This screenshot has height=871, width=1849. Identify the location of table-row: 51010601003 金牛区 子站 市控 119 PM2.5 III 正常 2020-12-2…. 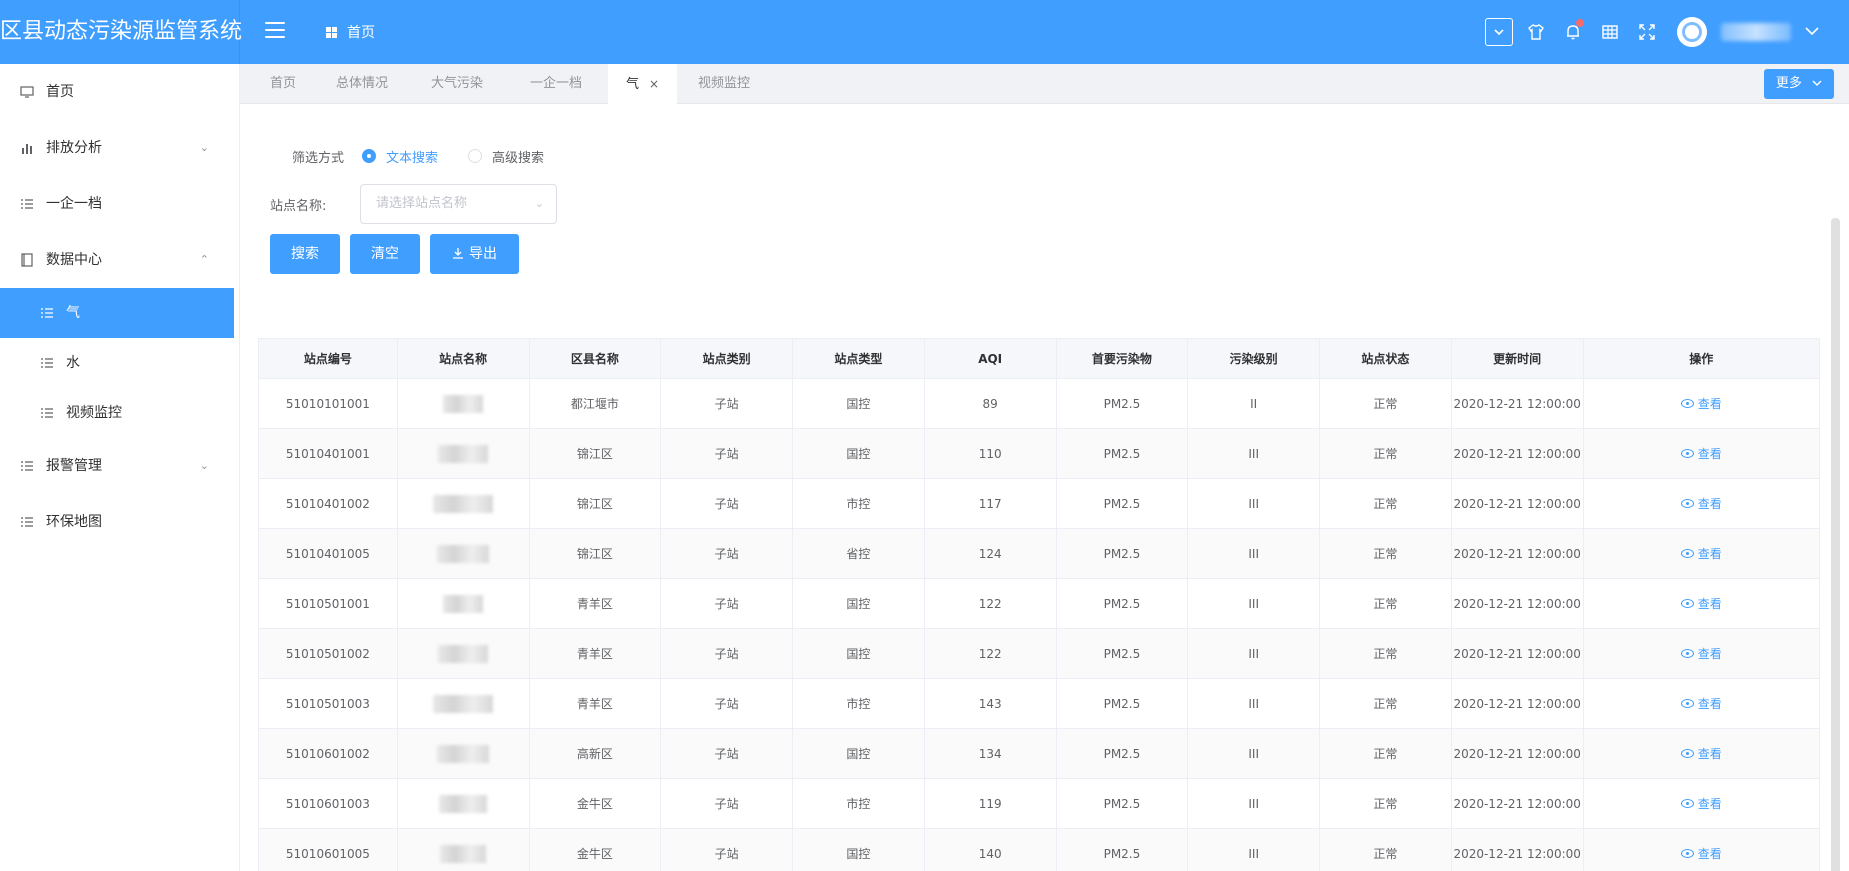
(1039, 803).